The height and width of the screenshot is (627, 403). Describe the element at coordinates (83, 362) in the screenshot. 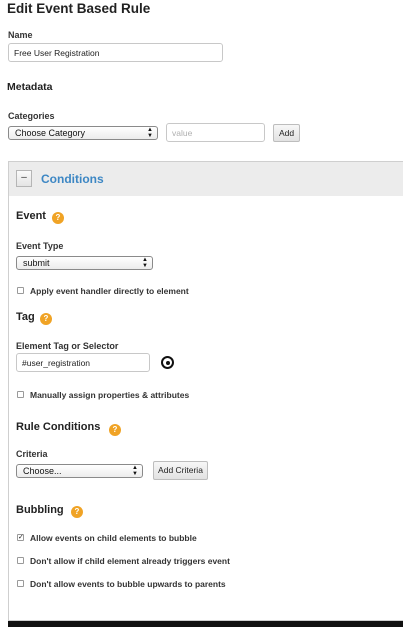

I see `selector-input` at that location.